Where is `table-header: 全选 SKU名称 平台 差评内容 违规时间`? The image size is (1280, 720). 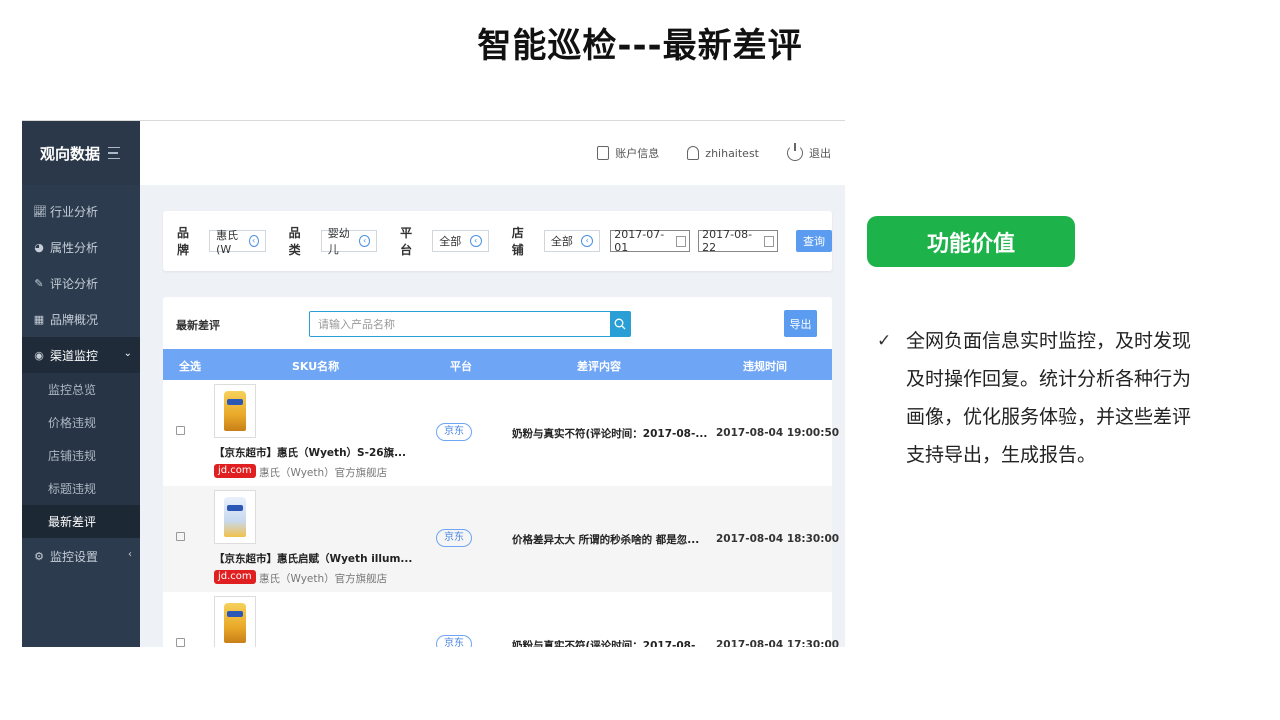
table-header: 全选 SKU名称 平台 差评内容 违规时间 is located at coordinates (497, 364).